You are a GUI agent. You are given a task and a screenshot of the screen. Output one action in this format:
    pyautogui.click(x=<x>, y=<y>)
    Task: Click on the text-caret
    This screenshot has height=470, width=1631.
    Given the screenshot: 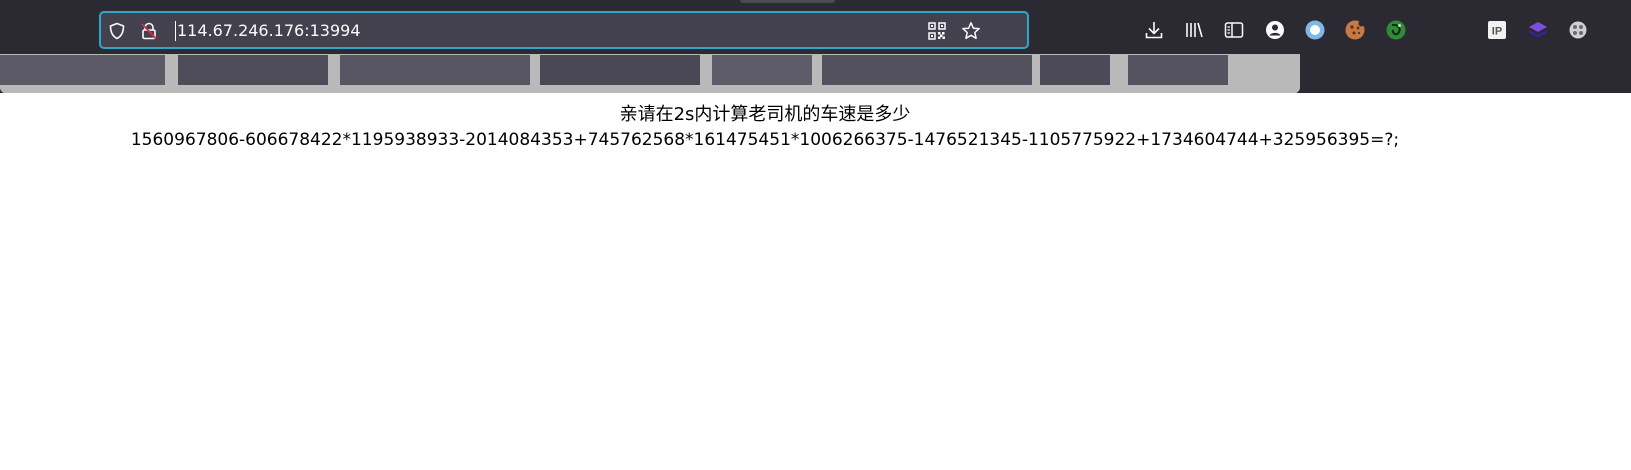 What is the action you would take?
    pyautogui.click(x=175, y=31)
    